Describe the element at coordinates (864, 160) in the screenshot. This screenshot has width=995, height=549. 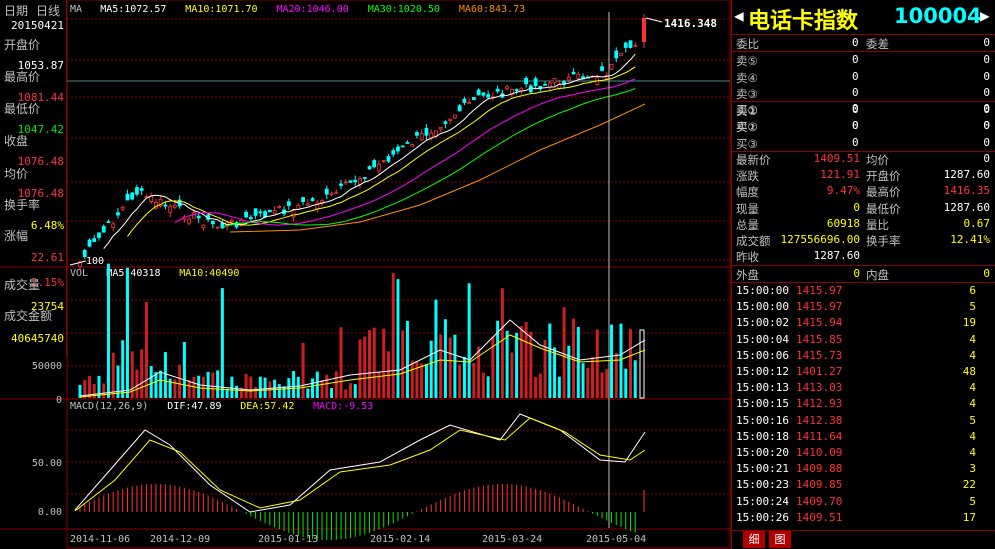
I see `stat-row: 最新价 1409.51 均价 0` at that location.